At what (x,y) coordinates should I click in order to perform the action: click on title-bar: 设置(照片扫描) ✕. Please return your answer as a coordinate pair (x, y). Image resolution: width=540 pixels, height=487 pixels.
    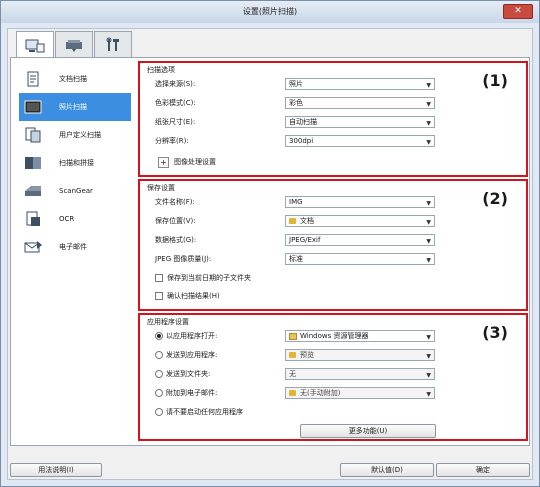
    Looking at the image, I should click on (270, 12).